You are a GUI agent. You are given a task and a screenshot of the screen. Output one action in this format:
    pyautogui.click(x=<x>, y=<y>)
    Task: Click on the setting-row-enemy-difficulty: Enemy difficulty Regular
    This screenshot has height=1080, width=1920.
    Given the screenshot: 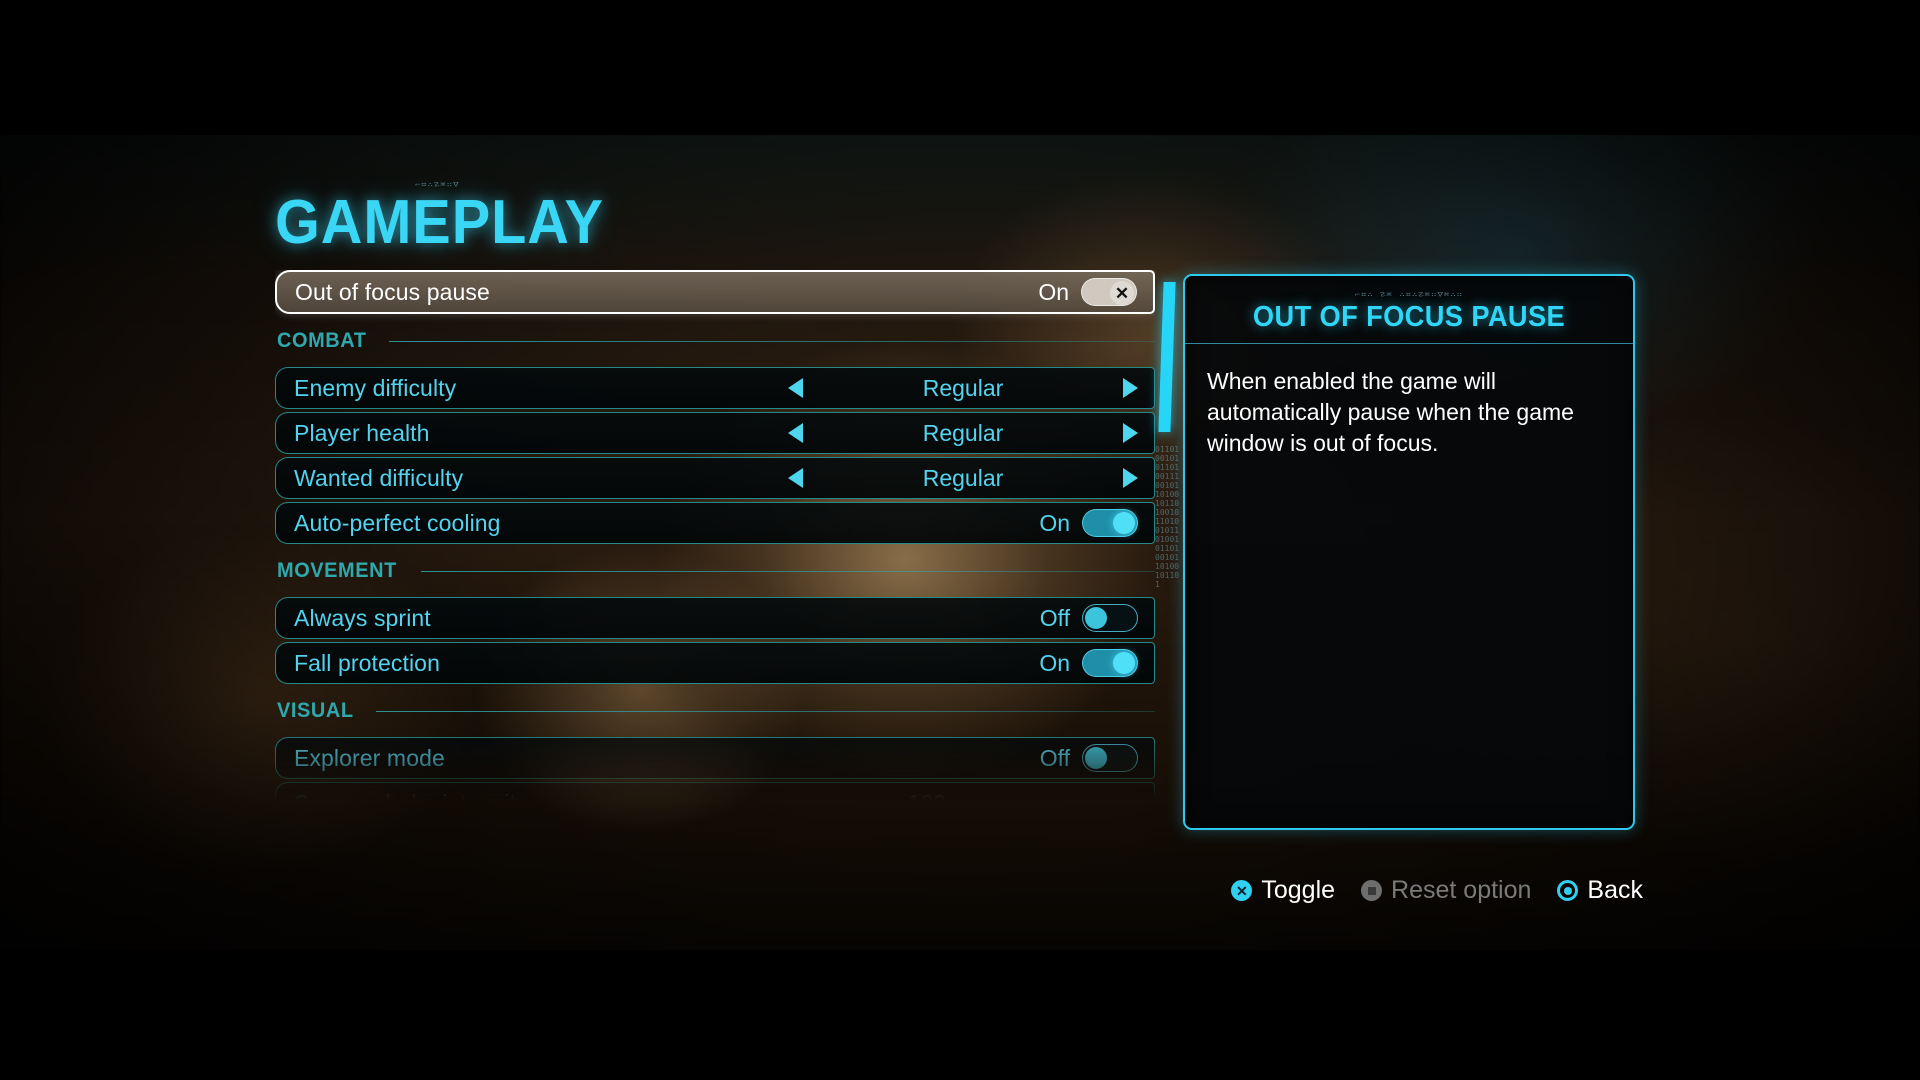 What is the action you would take?
    pyautogui.click(x=715, y=388)
    